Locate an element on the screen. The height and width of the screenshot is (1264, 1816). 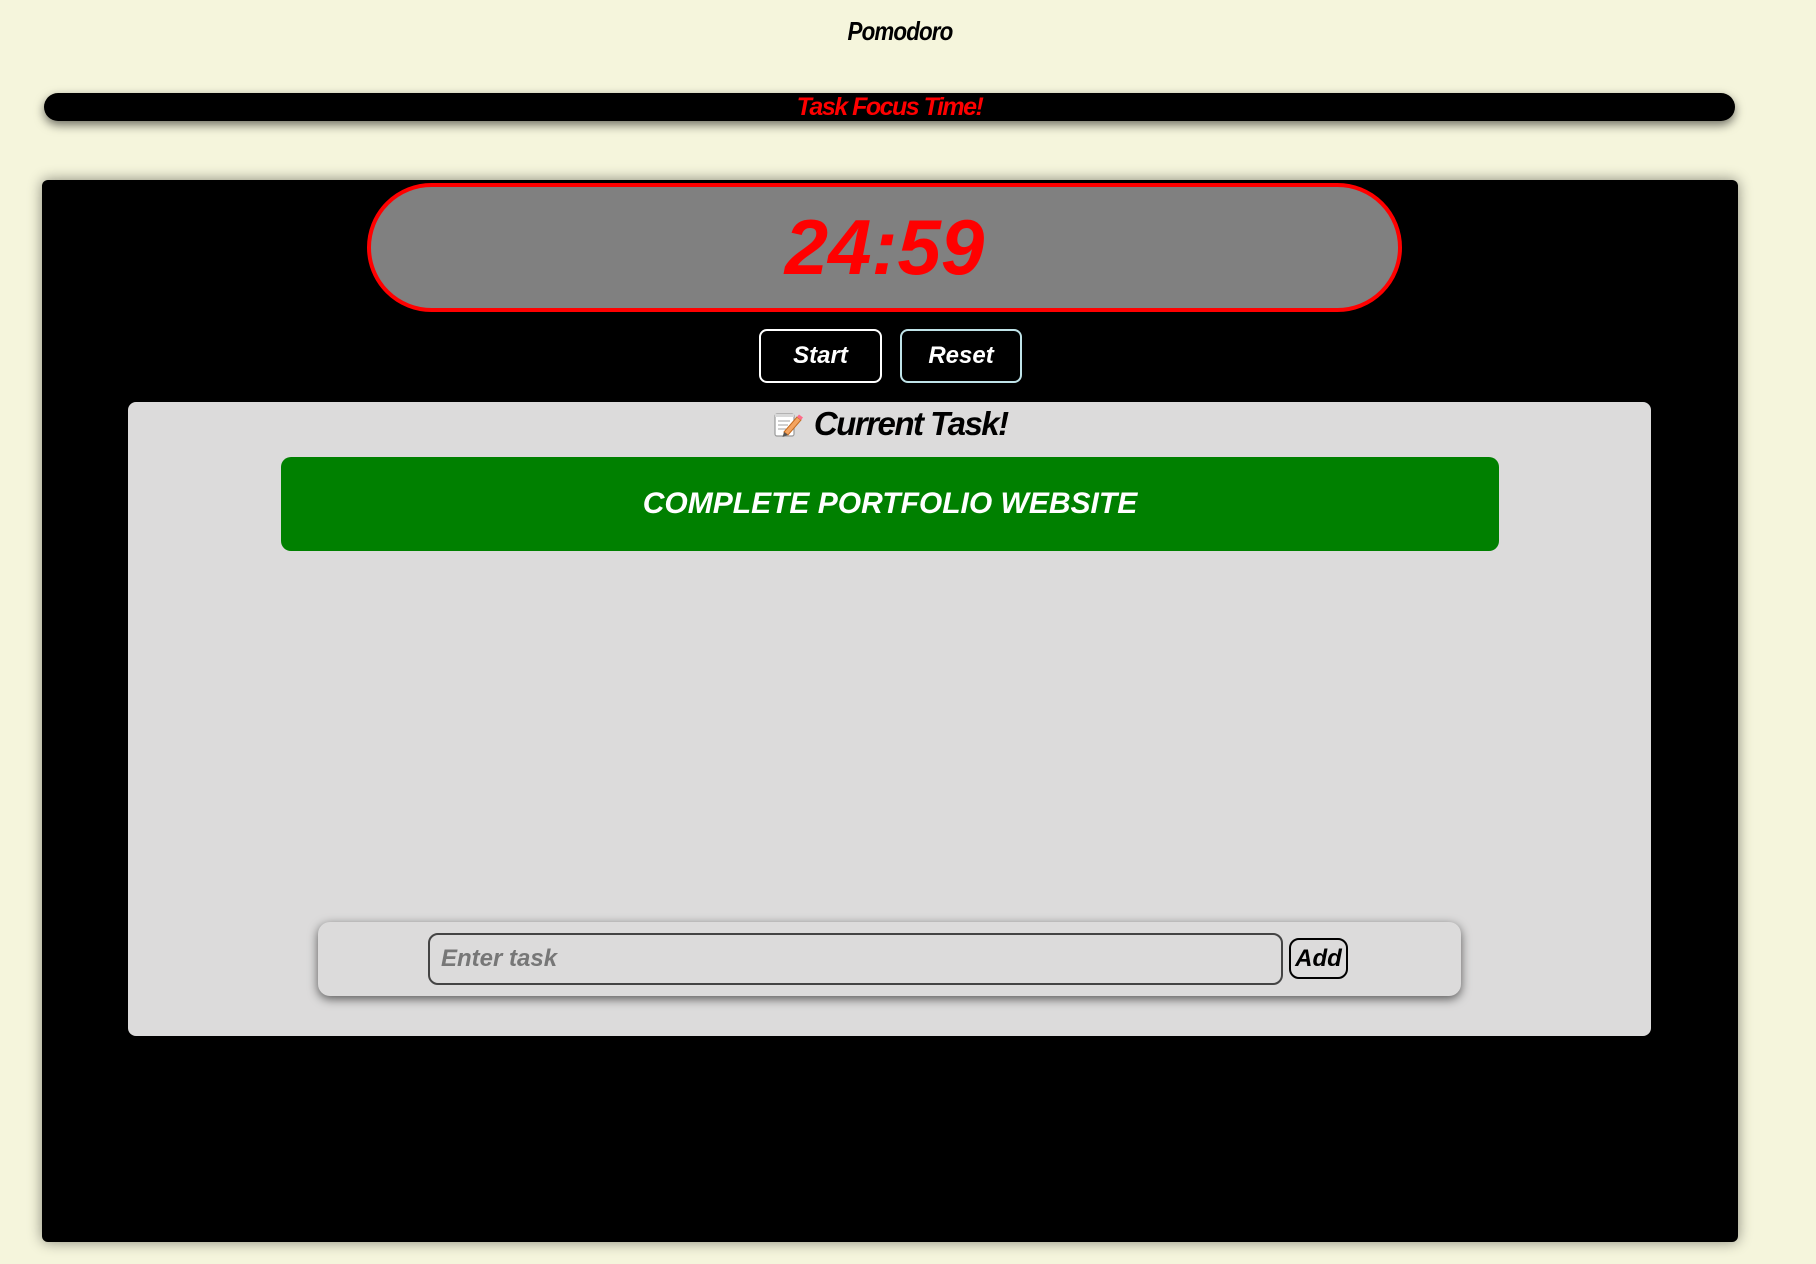
app-title: Pomodoro is located at coordinates (900, 31).